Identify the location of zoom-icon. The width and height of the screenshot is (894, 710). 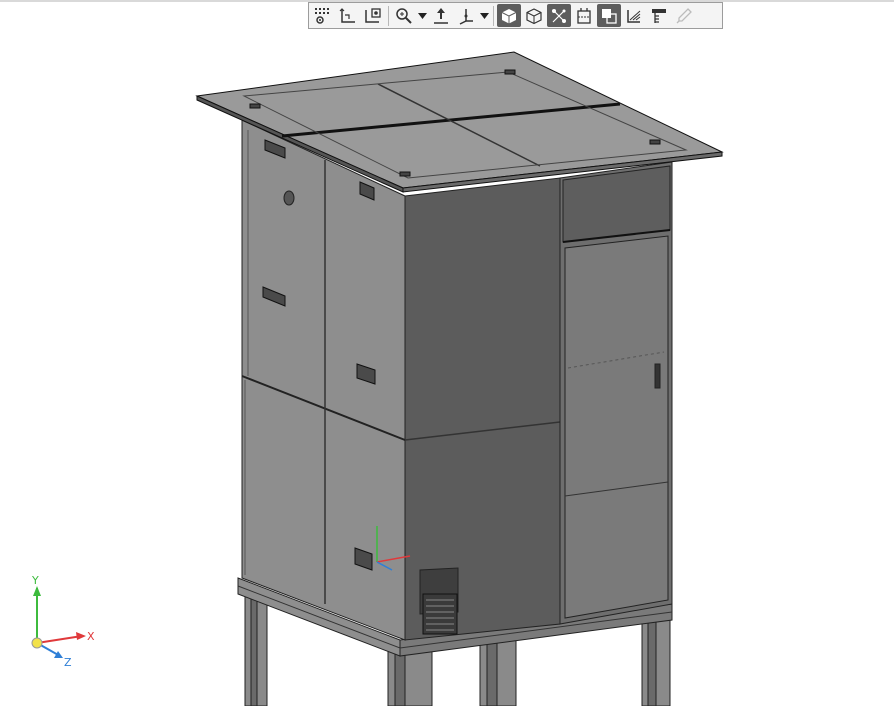
(404, 15).